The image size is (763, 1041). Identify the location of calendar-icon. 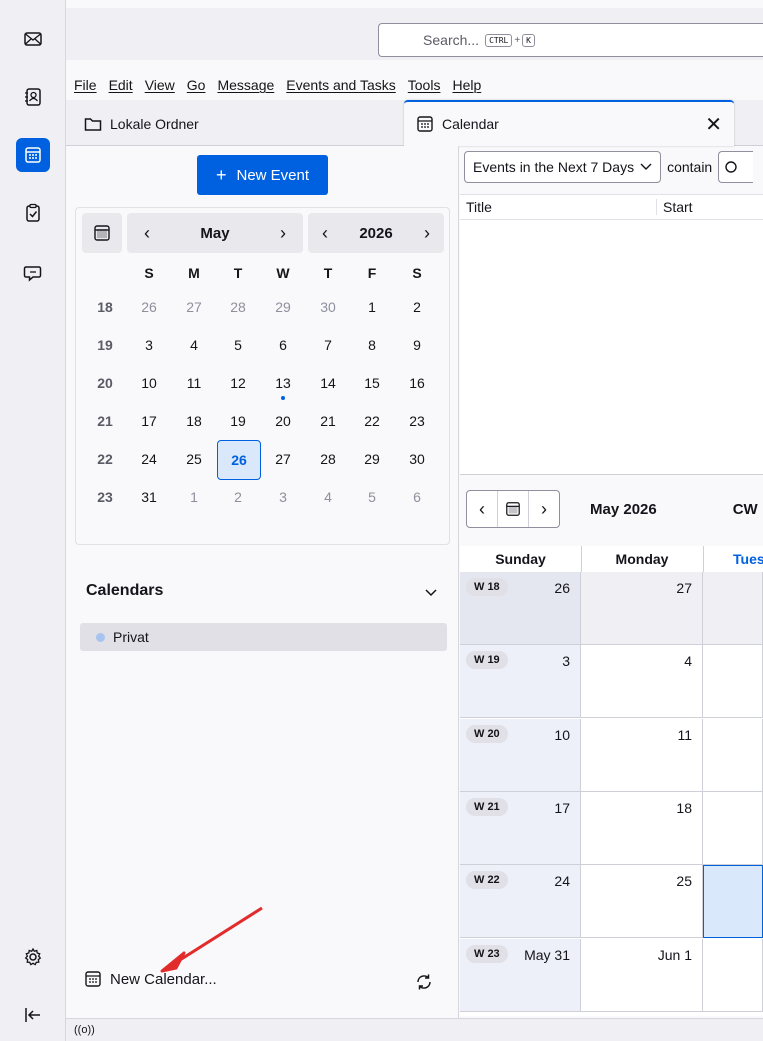
(33, 155).